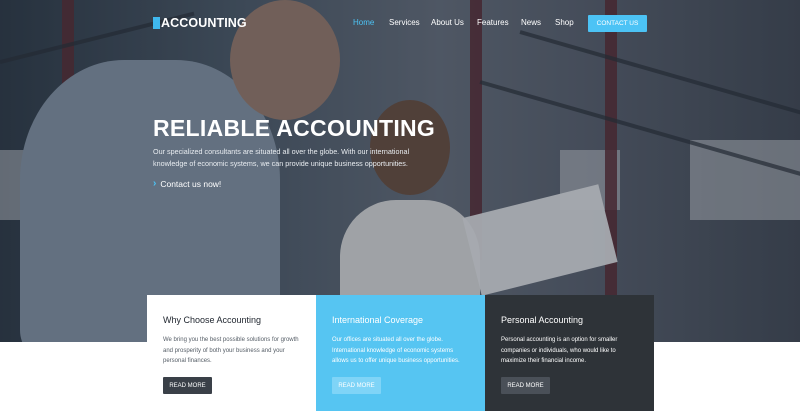 Image resolution: width=800 pixels, height=411 pixels. What do you see at coordinates (493, 22) in the screenshot?
I see `nav-item-features: Features` at bounding box center [493, 22].